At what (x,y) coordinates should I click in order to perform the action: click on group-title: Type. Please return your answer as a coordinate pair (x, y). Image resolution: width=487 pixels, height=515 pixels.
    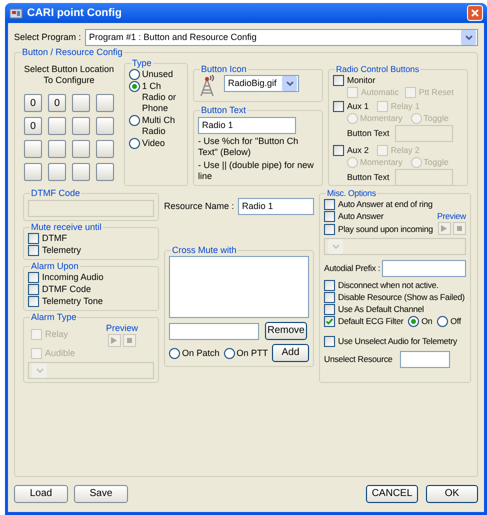
    Looking at the image, I should click on (142, 63).